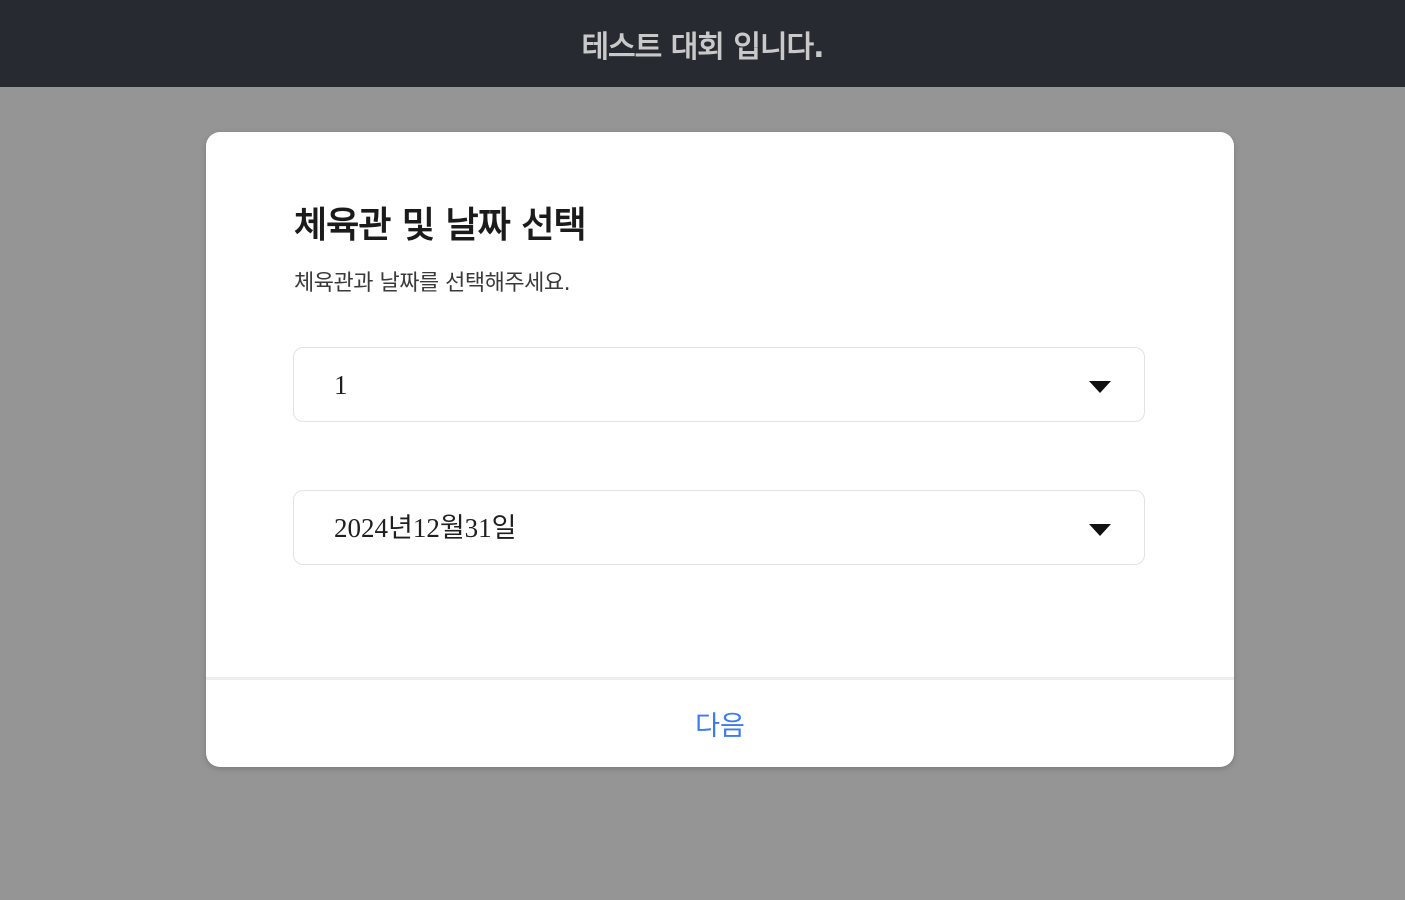  What do you see at coordinates (440, 225) in the screenshot?
I see `modal-title: 체육관 및 날짜 선택` at bounding box center [440, 225].